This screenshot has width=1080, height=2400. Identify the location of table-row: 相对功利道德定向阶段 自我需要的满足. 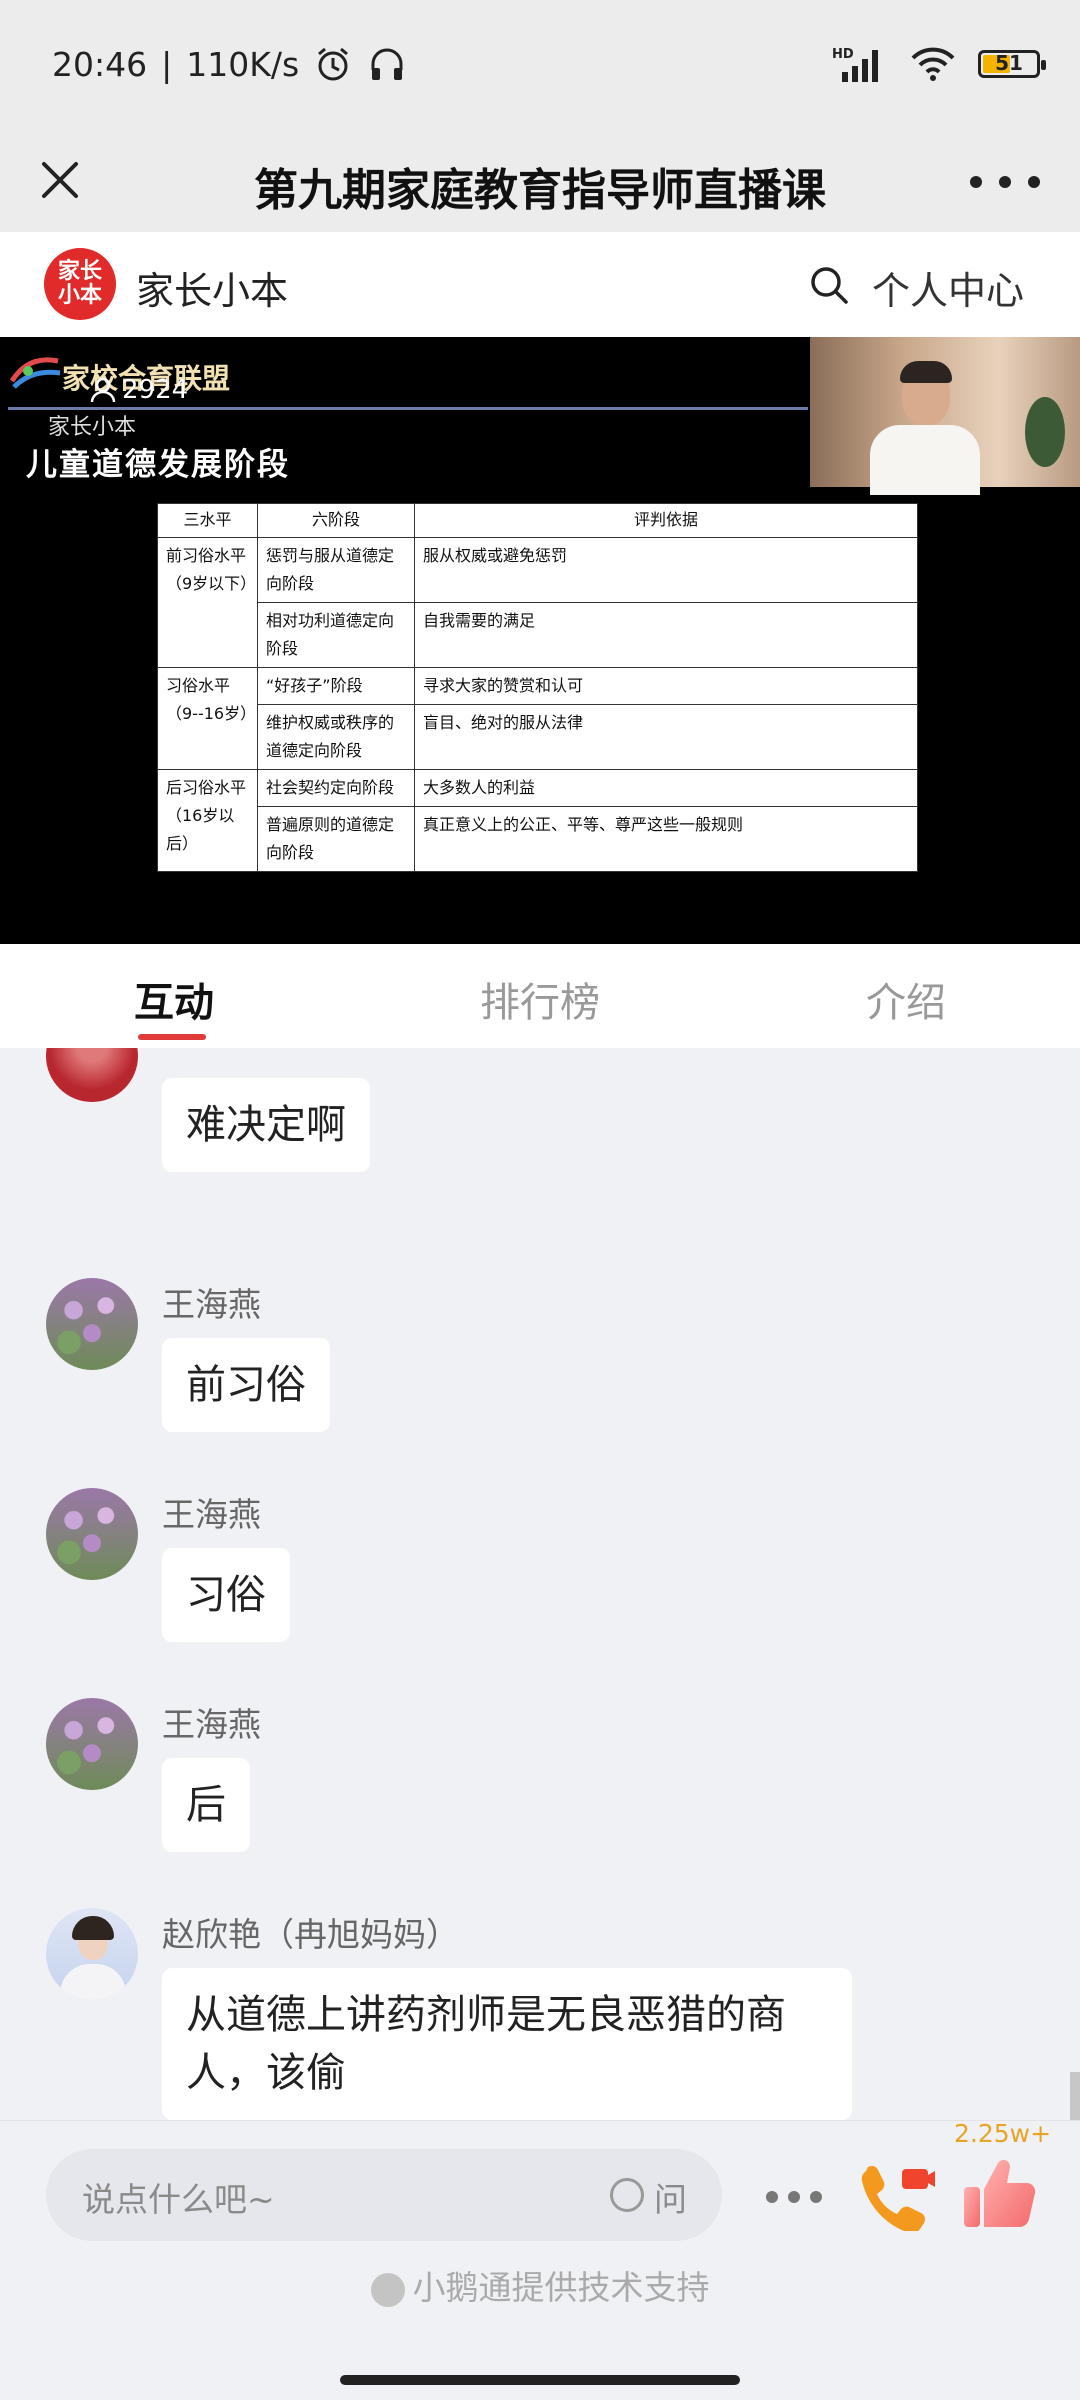
(538, 635).